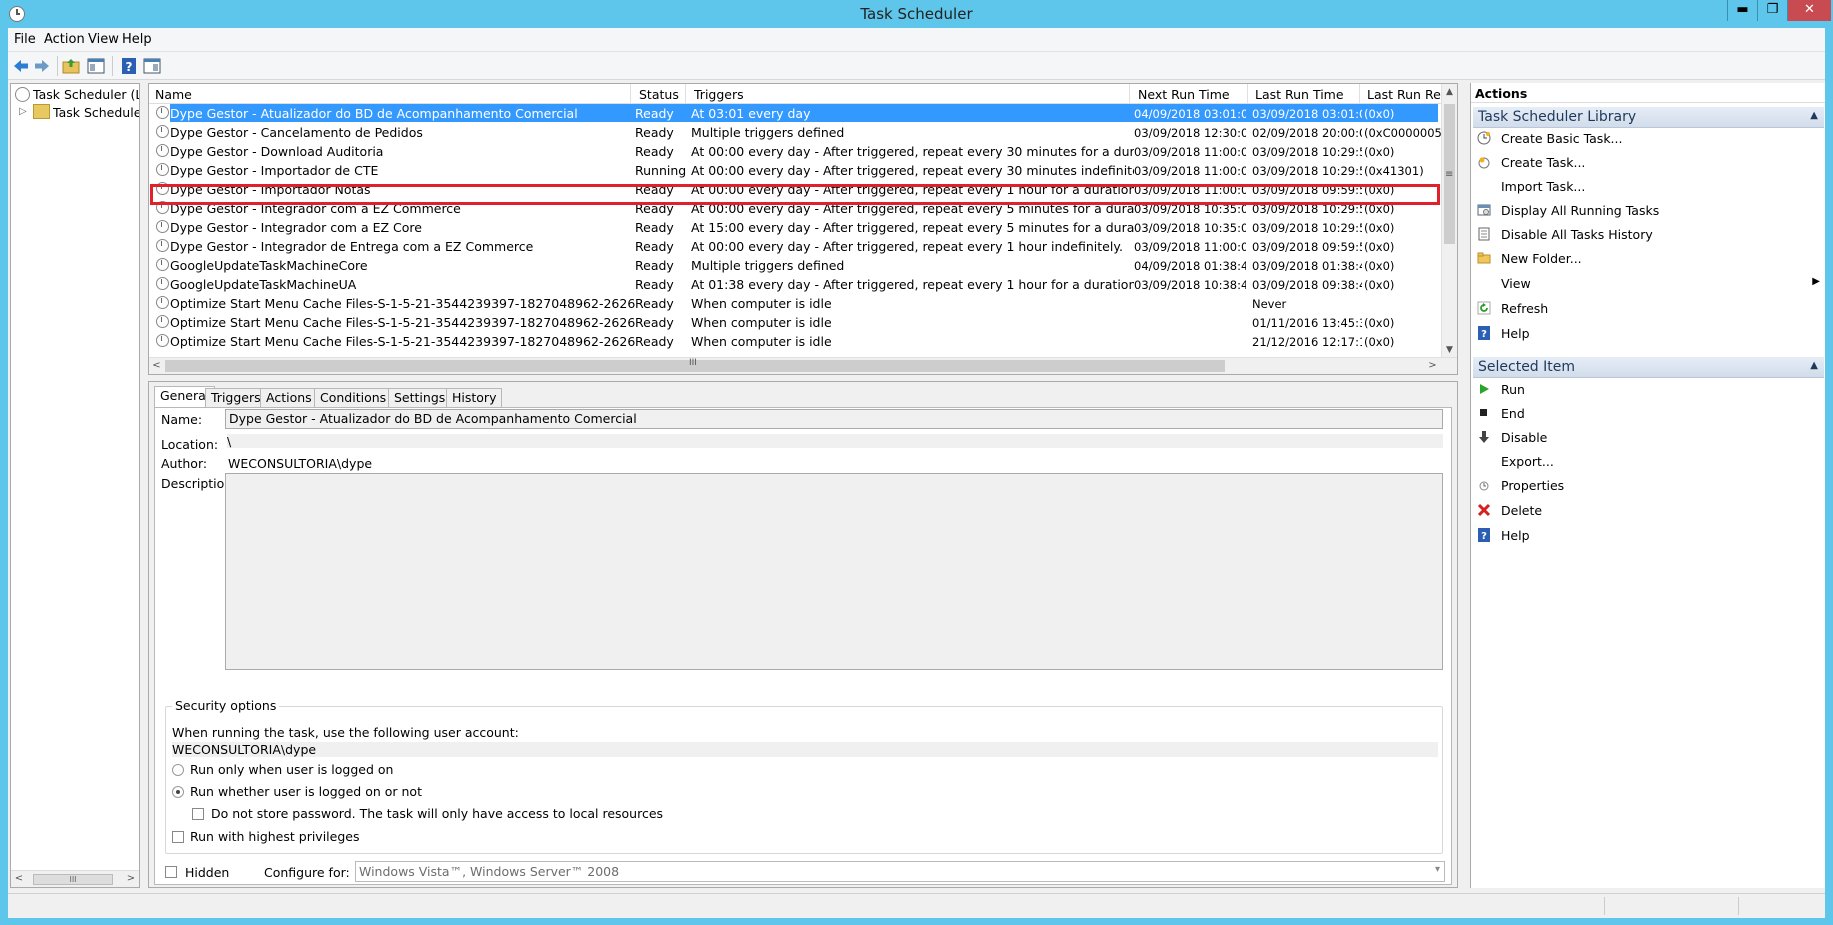 This screenshot has width=1833, height=925. I want to click on section-title: Selected Item, so click(1527, 367).